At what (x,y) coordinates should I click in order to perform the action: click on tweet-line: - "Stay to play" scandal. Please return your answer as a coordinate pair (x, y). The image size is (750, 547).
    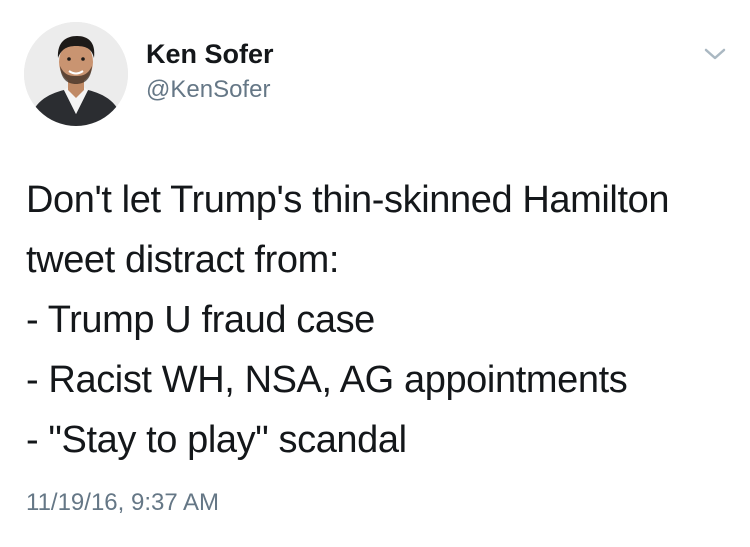
    Looking at the image, I should click on (216, 440).